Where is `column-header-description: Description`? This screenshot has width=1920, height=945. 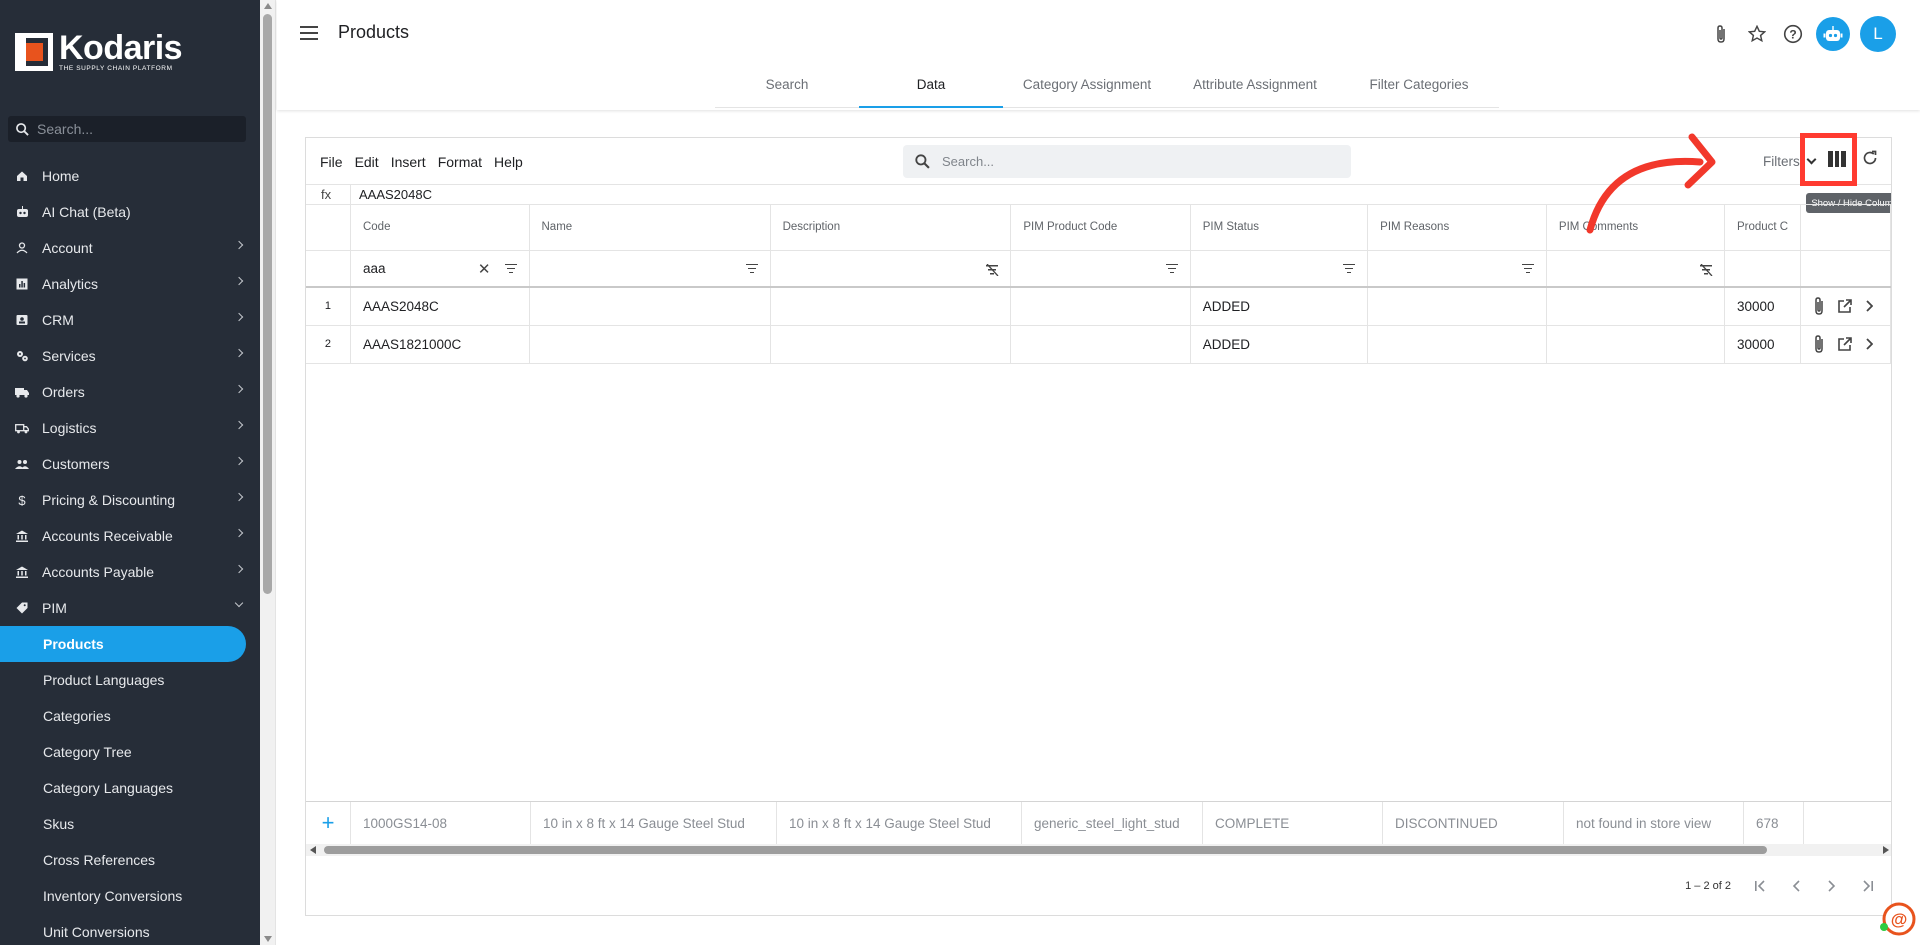
column-header-description: Description is located at coordinates (891, 228).